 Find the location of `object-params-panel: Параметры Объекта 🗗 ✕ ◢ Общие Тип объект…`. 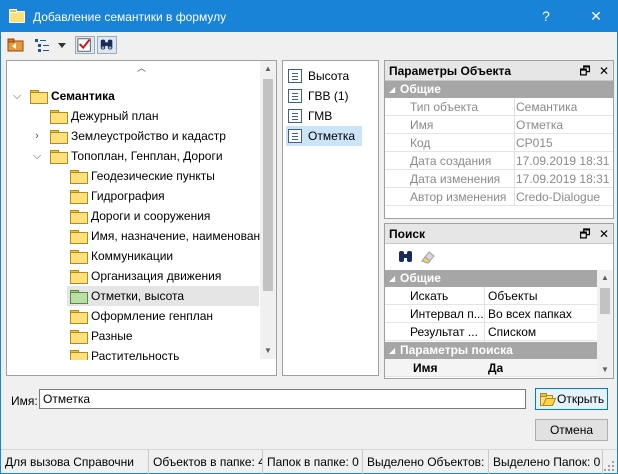

object-params-panel: Параметры Объекта 🗗 ✕ ◢ Общие Тип объект… is located at coordinates (499, 139).